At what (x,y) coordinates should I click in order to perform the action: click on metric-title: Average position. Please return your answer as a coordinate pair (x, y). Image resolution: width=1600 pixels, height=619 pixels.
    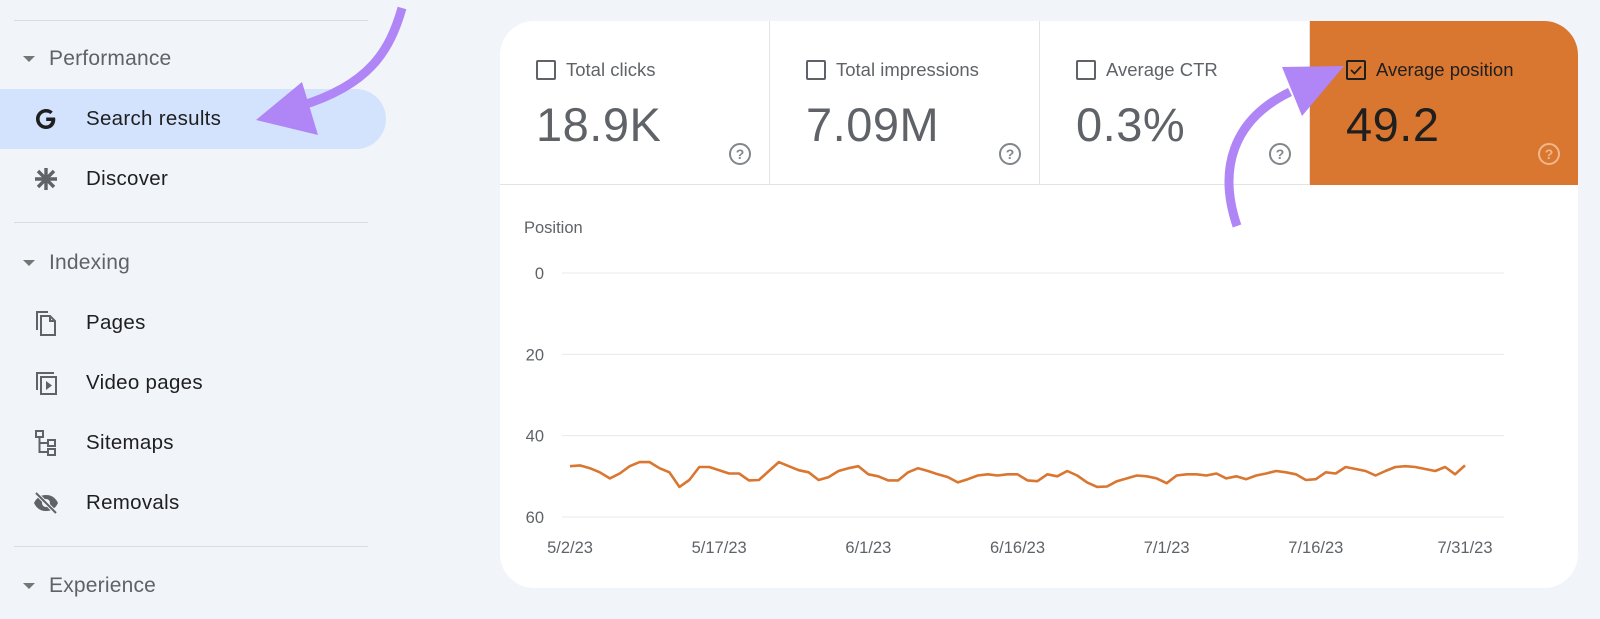
    Looking at the image, I should click on (1445, 69).